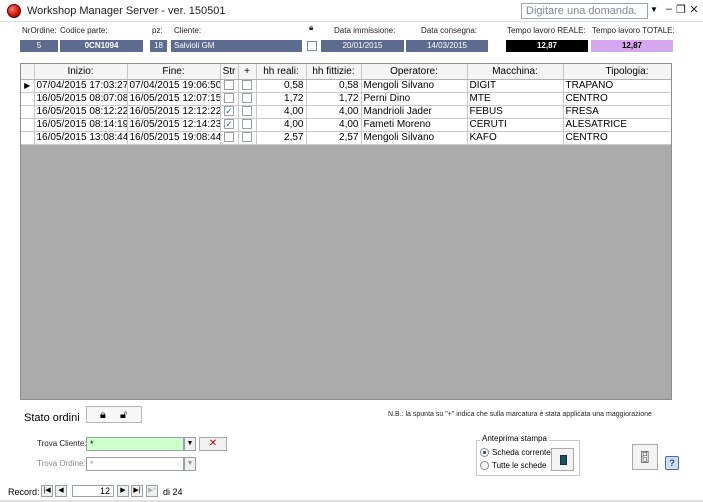 This screenshot has height=502, width=703. Describe the element at coordinates (123, 415) in the screenshot. I see `lock-open-icon: 🔓︎` at that location.